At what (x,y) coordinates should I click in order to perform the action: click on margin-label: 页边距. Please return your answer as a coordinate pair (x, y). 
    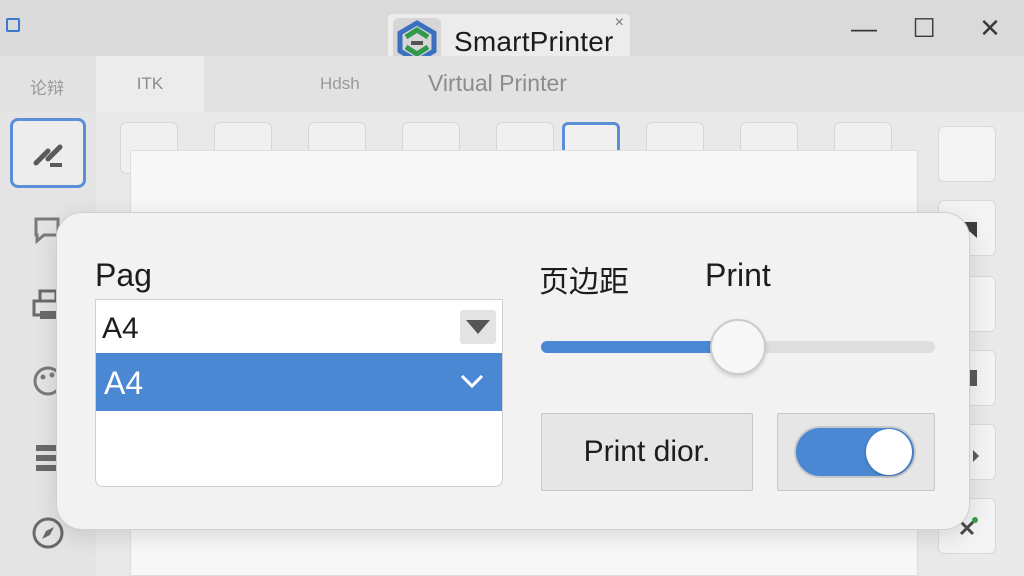
    Looking at the image, I should click on (584, 282).